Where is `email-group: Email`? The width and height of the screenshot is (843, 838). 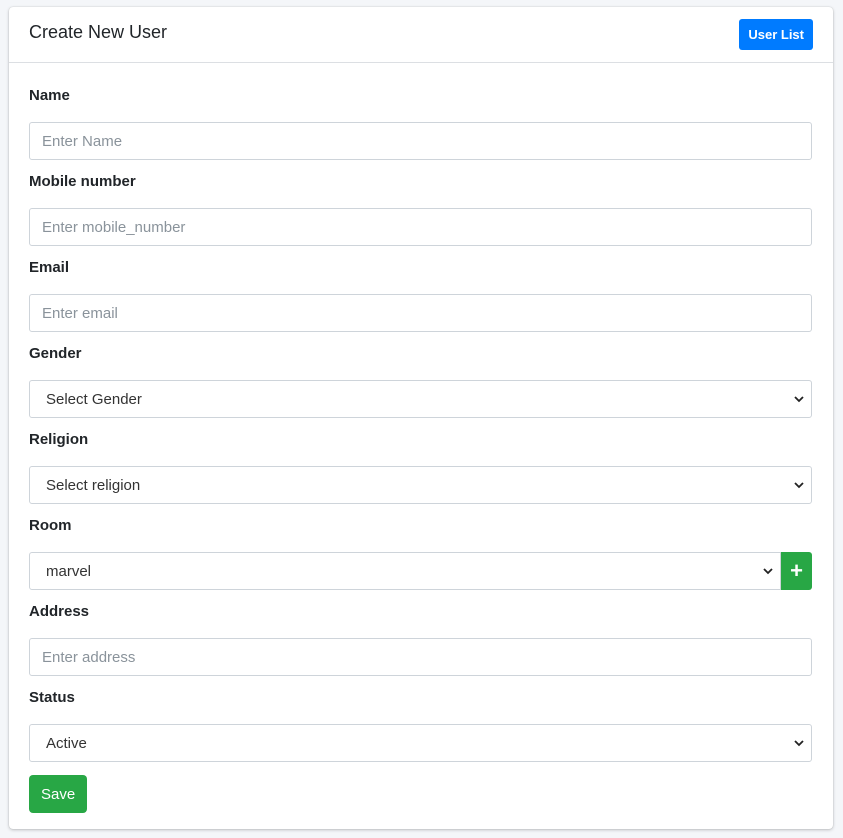
email-group: Email is located at coordinates (421, 295).